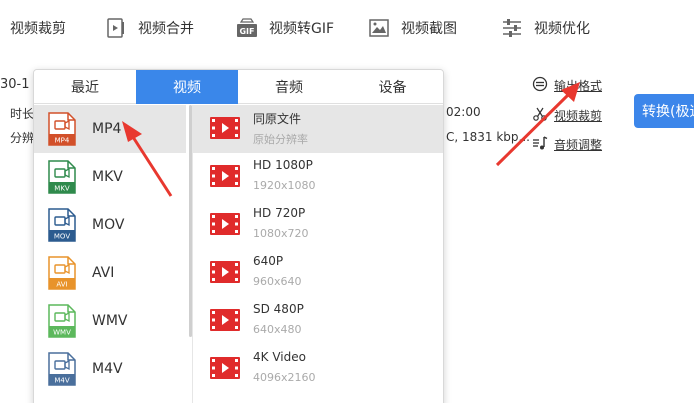 The image size is (694, 403). What do you see at coordinates (278, 309) in the screenshot?
I see `quality-name: SD 480P` at bounding box center [278, 309].